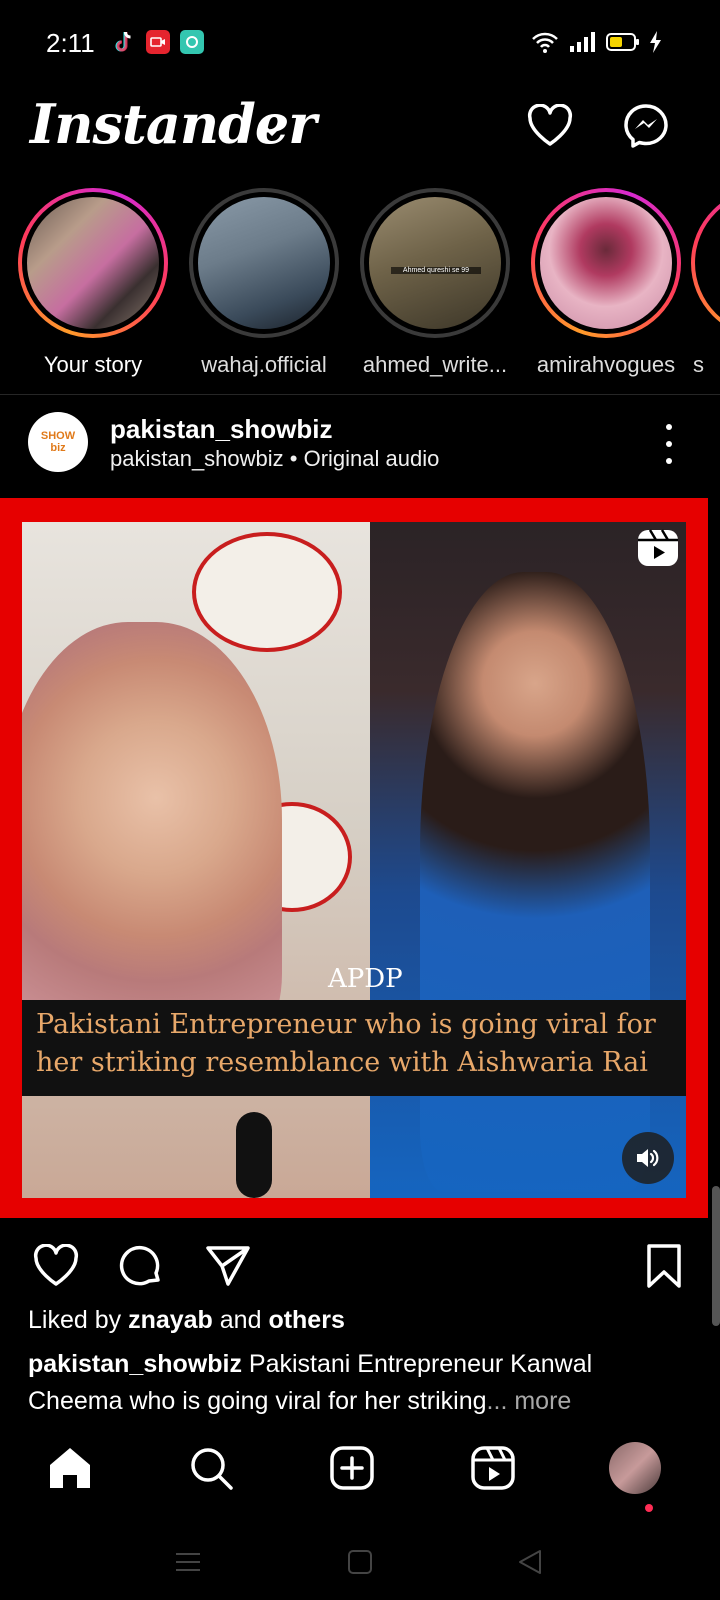 The image size is (720, 1600). I want to click on post-audio-line: pakistan_showbiz • Original audio, so click(274, 459).